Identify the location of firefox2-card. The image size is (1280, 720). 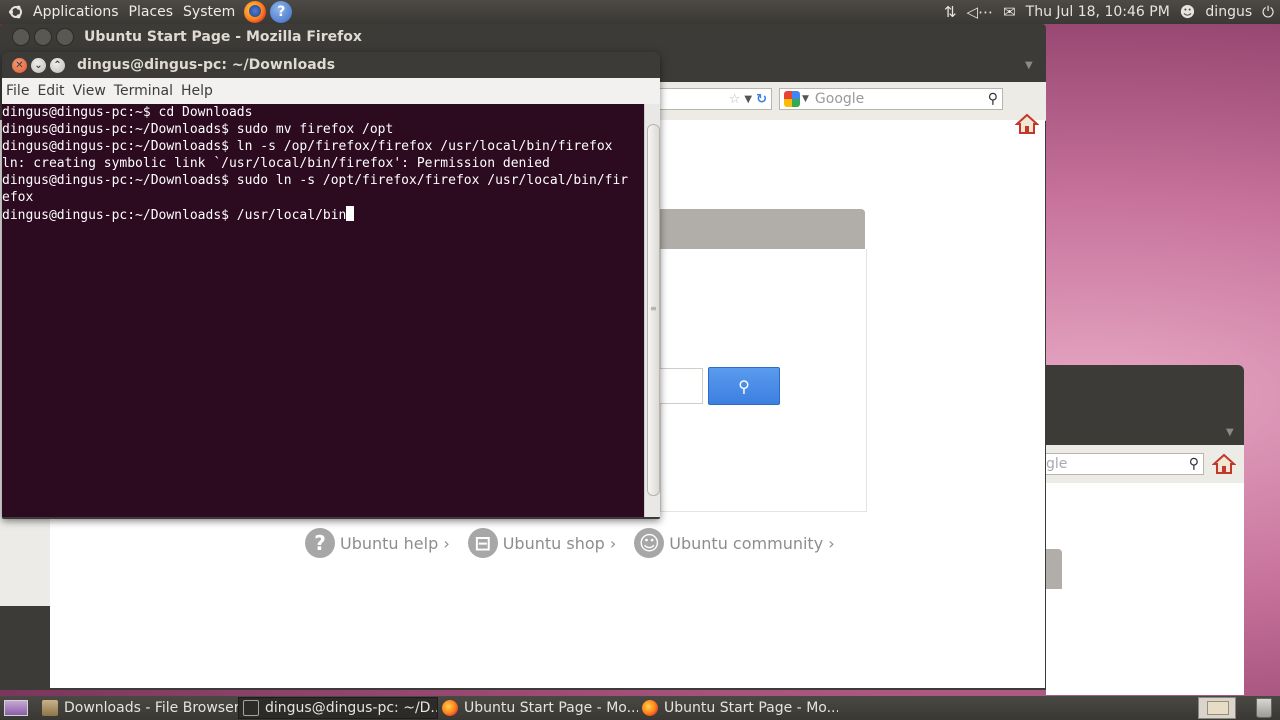
(1054, 569).